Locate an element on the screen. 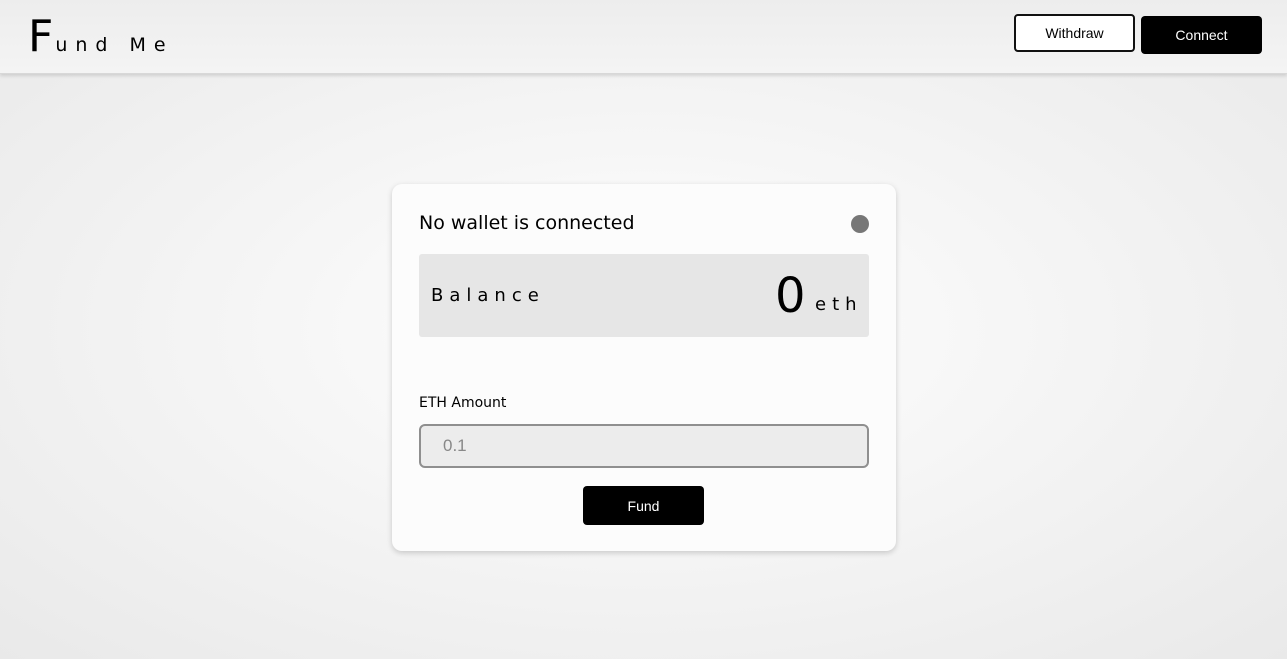 The height and width of the screenshot is (659, 1287). balance-value: 0 is located at coordinates (790, 296).